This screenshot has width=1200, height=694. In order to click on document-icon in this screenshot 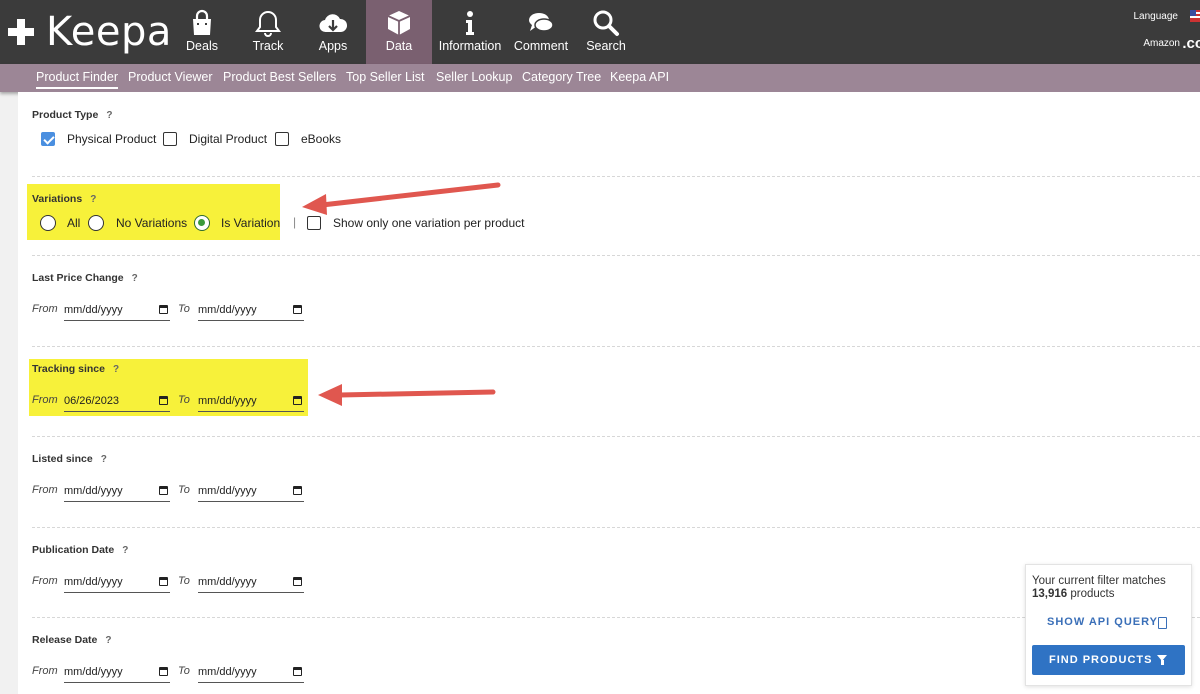, I will do `click(1162, 623)`.